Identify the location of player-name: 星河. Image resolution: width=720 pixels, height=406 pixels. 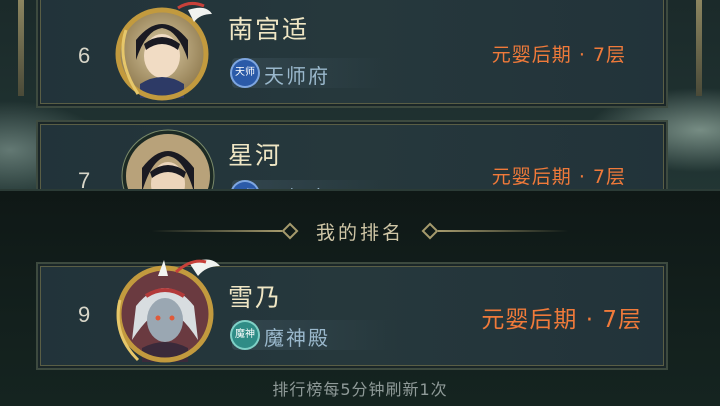
(255, 155).